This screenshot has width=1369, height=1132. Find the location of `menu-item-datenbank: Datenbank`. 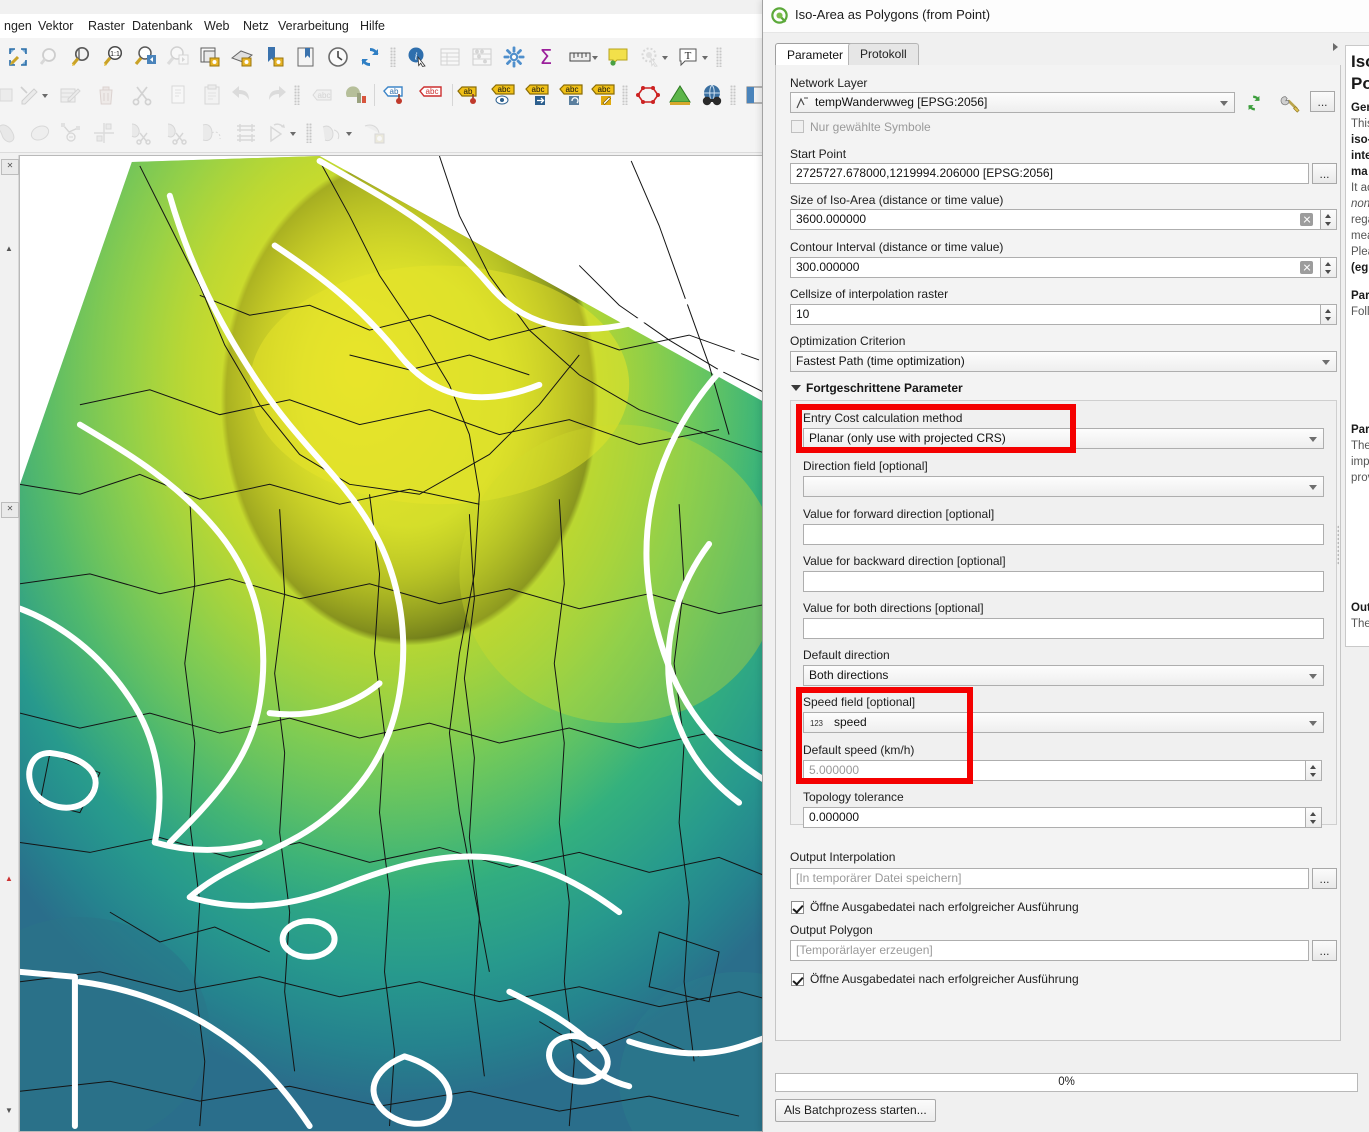

menu-item-datenbank: Datenbank is located at coordinates (162, 26).